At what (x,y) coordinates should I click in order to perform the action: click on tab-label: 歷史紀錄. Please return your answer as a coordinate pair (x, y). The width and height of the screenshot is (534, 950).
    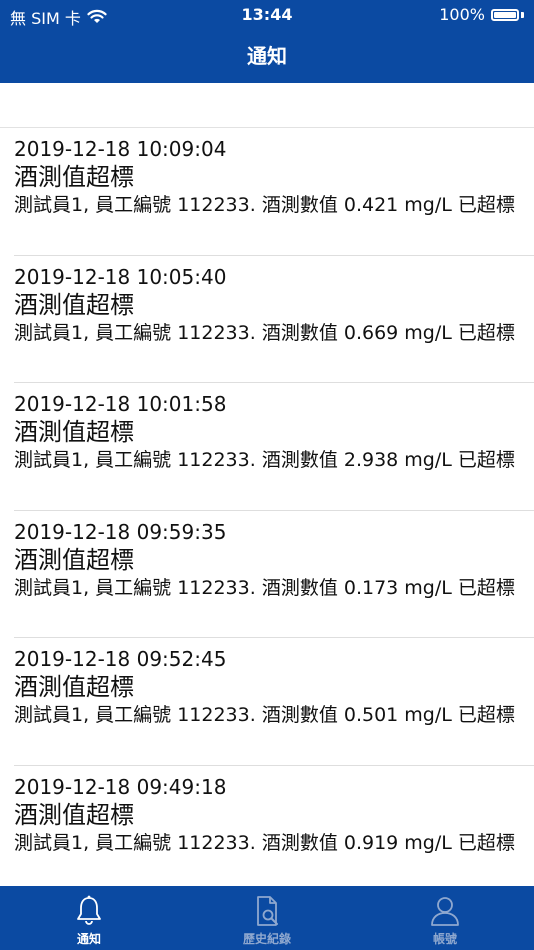
    Looking at the image, I should click on (266, 939).